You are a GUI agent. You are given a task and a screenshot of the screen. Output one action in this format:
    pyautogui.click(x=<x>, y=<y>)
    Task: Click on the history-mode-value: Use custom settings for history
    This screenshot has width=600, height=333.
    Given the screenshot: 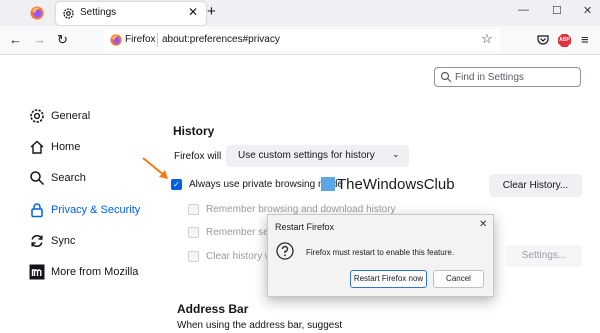 What is the action you would take?
    pyautogui.click(x=306, y=155)
    